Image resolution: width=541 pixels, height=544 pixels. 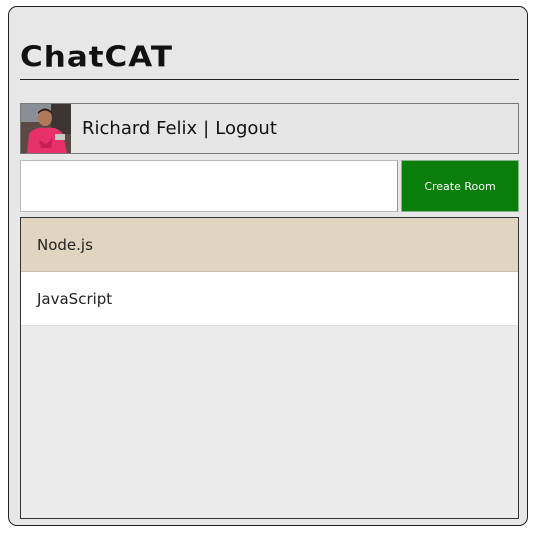 What do you see at coordinates (269, 299) in the screenshot?
I see `room-item-javascript: JavaScript` at bounding box center [269, 299].